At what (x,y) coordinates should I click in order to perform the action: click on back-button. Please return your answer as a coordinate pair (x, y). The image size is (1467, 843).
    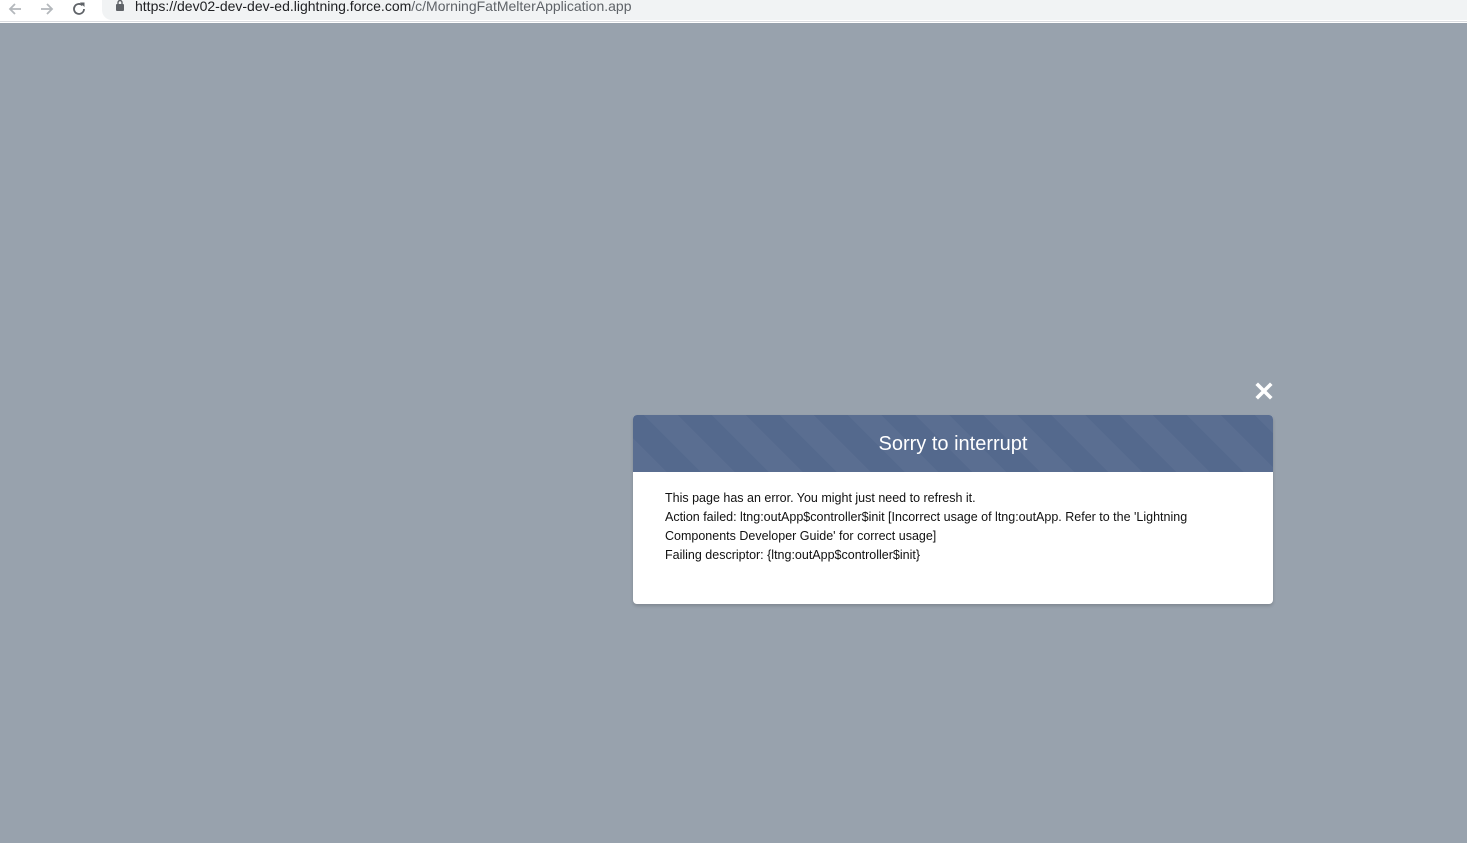
    Looking at the image, I should click on (15, 9).